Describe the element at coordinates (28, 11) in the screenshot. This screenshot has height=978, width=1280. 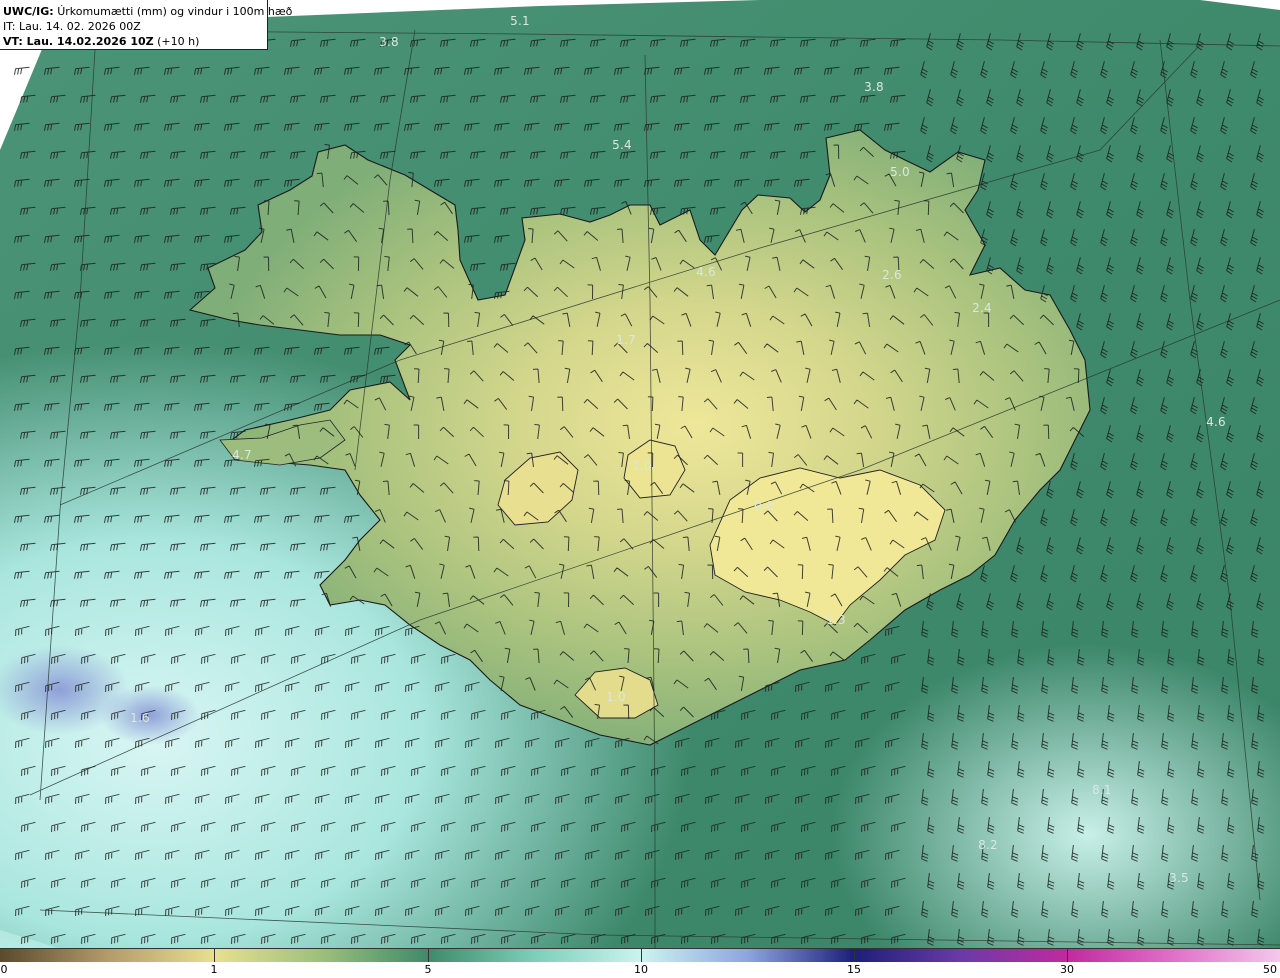
I see `model-prefix: UWC/IG:` at that location.